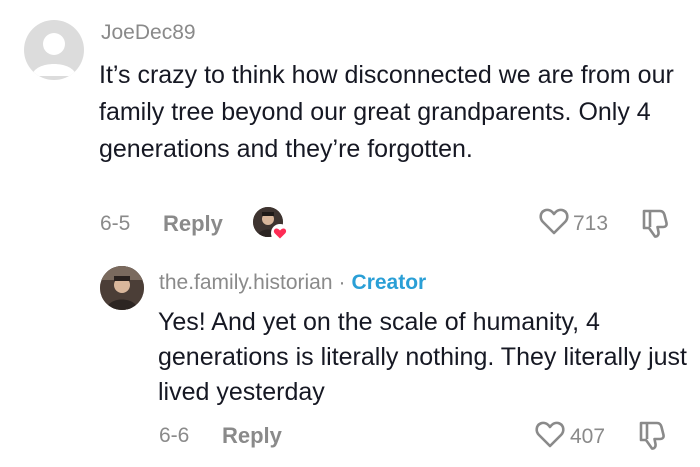 This screenshot has height=467, width=700. Describe the element at coordinates (54, 54) in the screenshot. I see `default-avatar-icon` at that location.